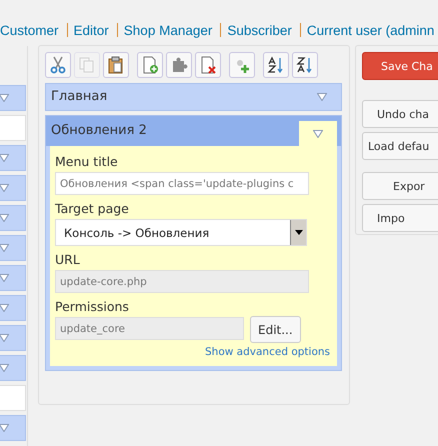 The height and width of the screenshot is (446, 438). What do you see at coordinates (149, 328) in the screenshot?
I see `text-field: update_core` at bounding box center [149, 328].